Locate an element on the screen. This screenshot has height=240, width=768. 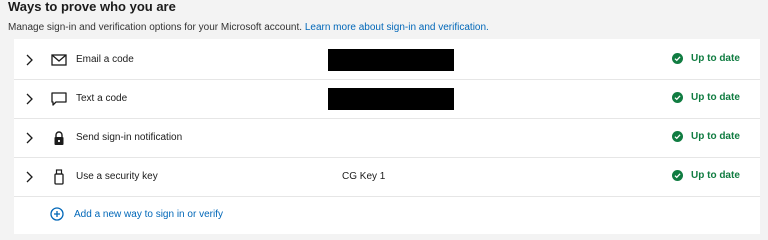
usb-key-icon is located at coordinates (59, 177).